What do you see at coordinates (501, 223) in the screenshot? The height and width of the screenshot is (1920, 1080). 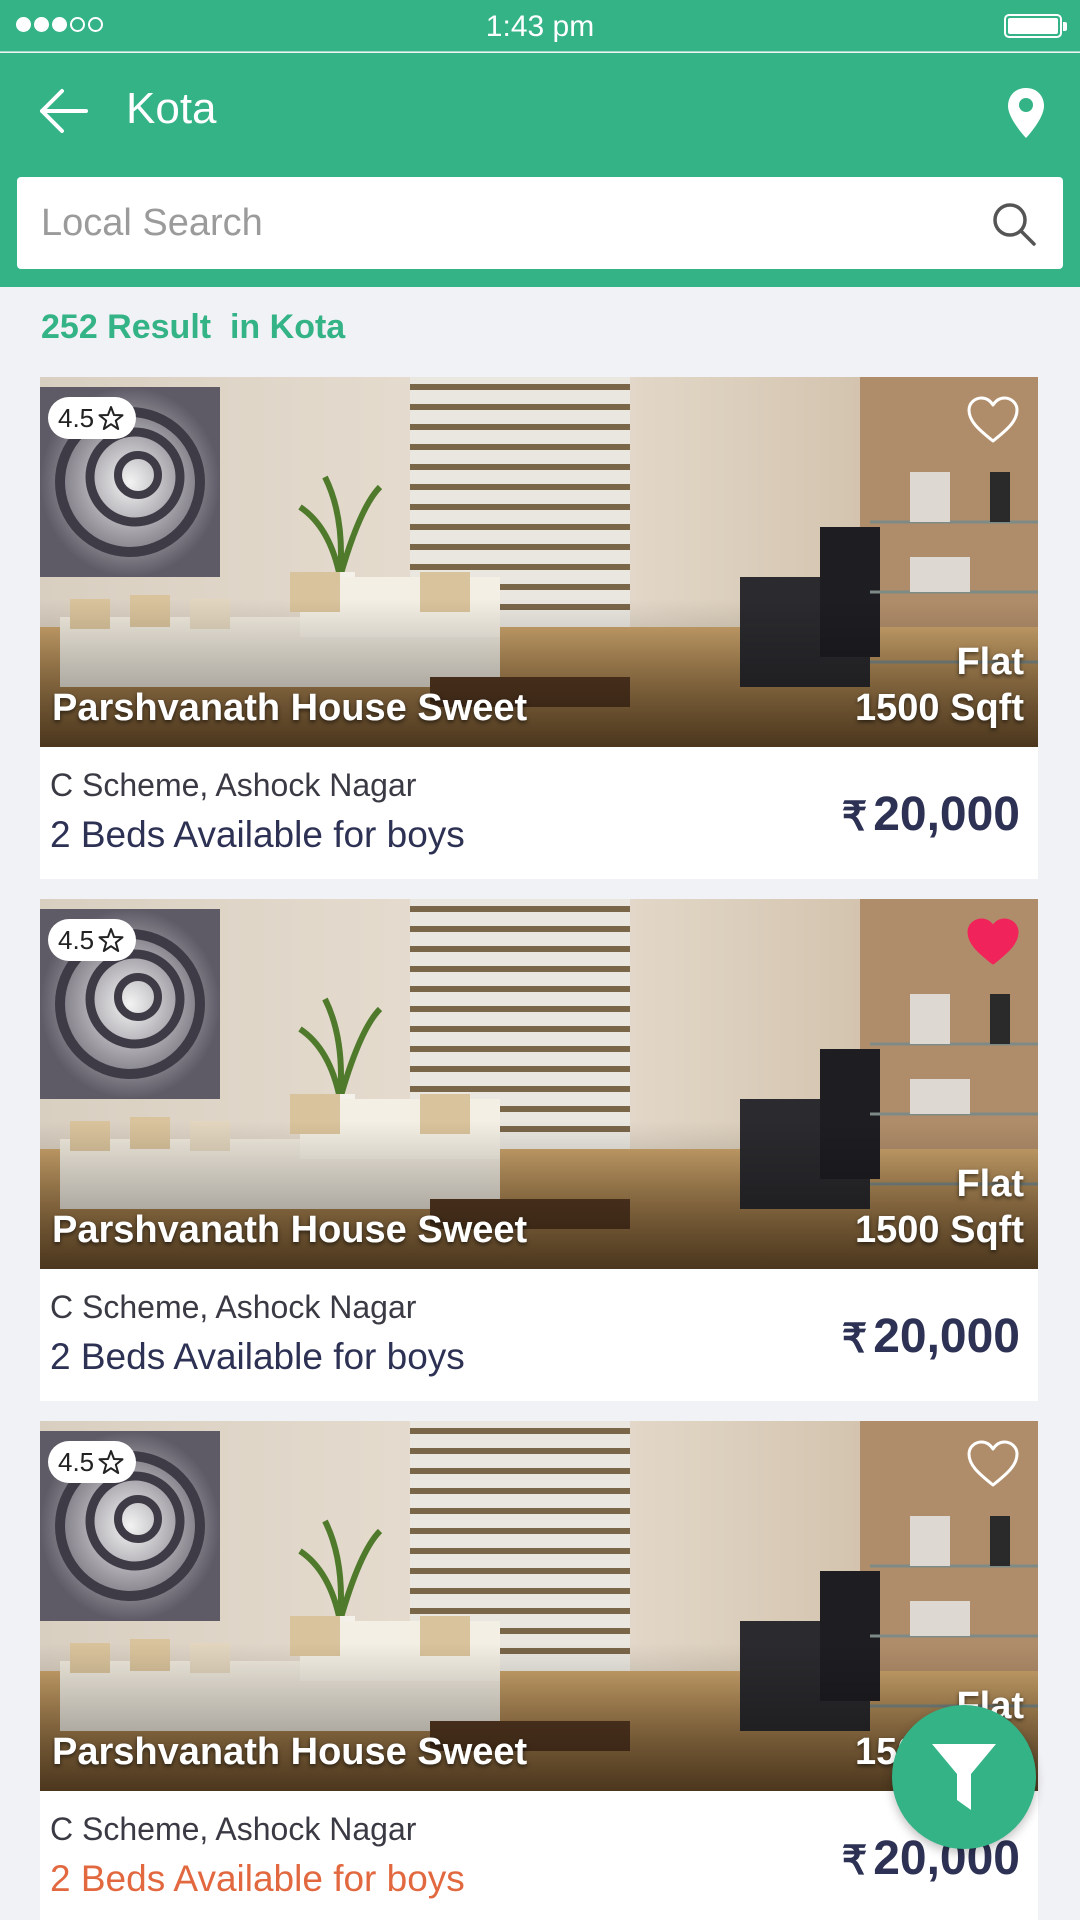 I see `search-input` at bounding box center [501, 223].